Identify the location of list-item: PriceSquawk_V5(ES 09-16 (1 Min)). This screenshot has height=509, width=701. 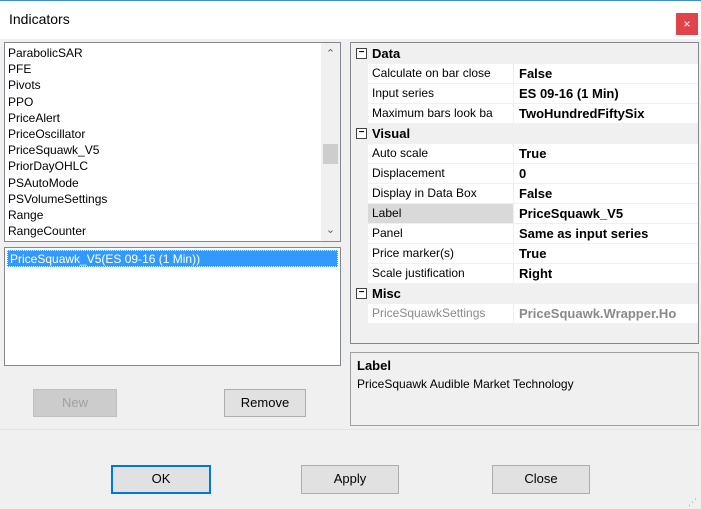
(172, 258).